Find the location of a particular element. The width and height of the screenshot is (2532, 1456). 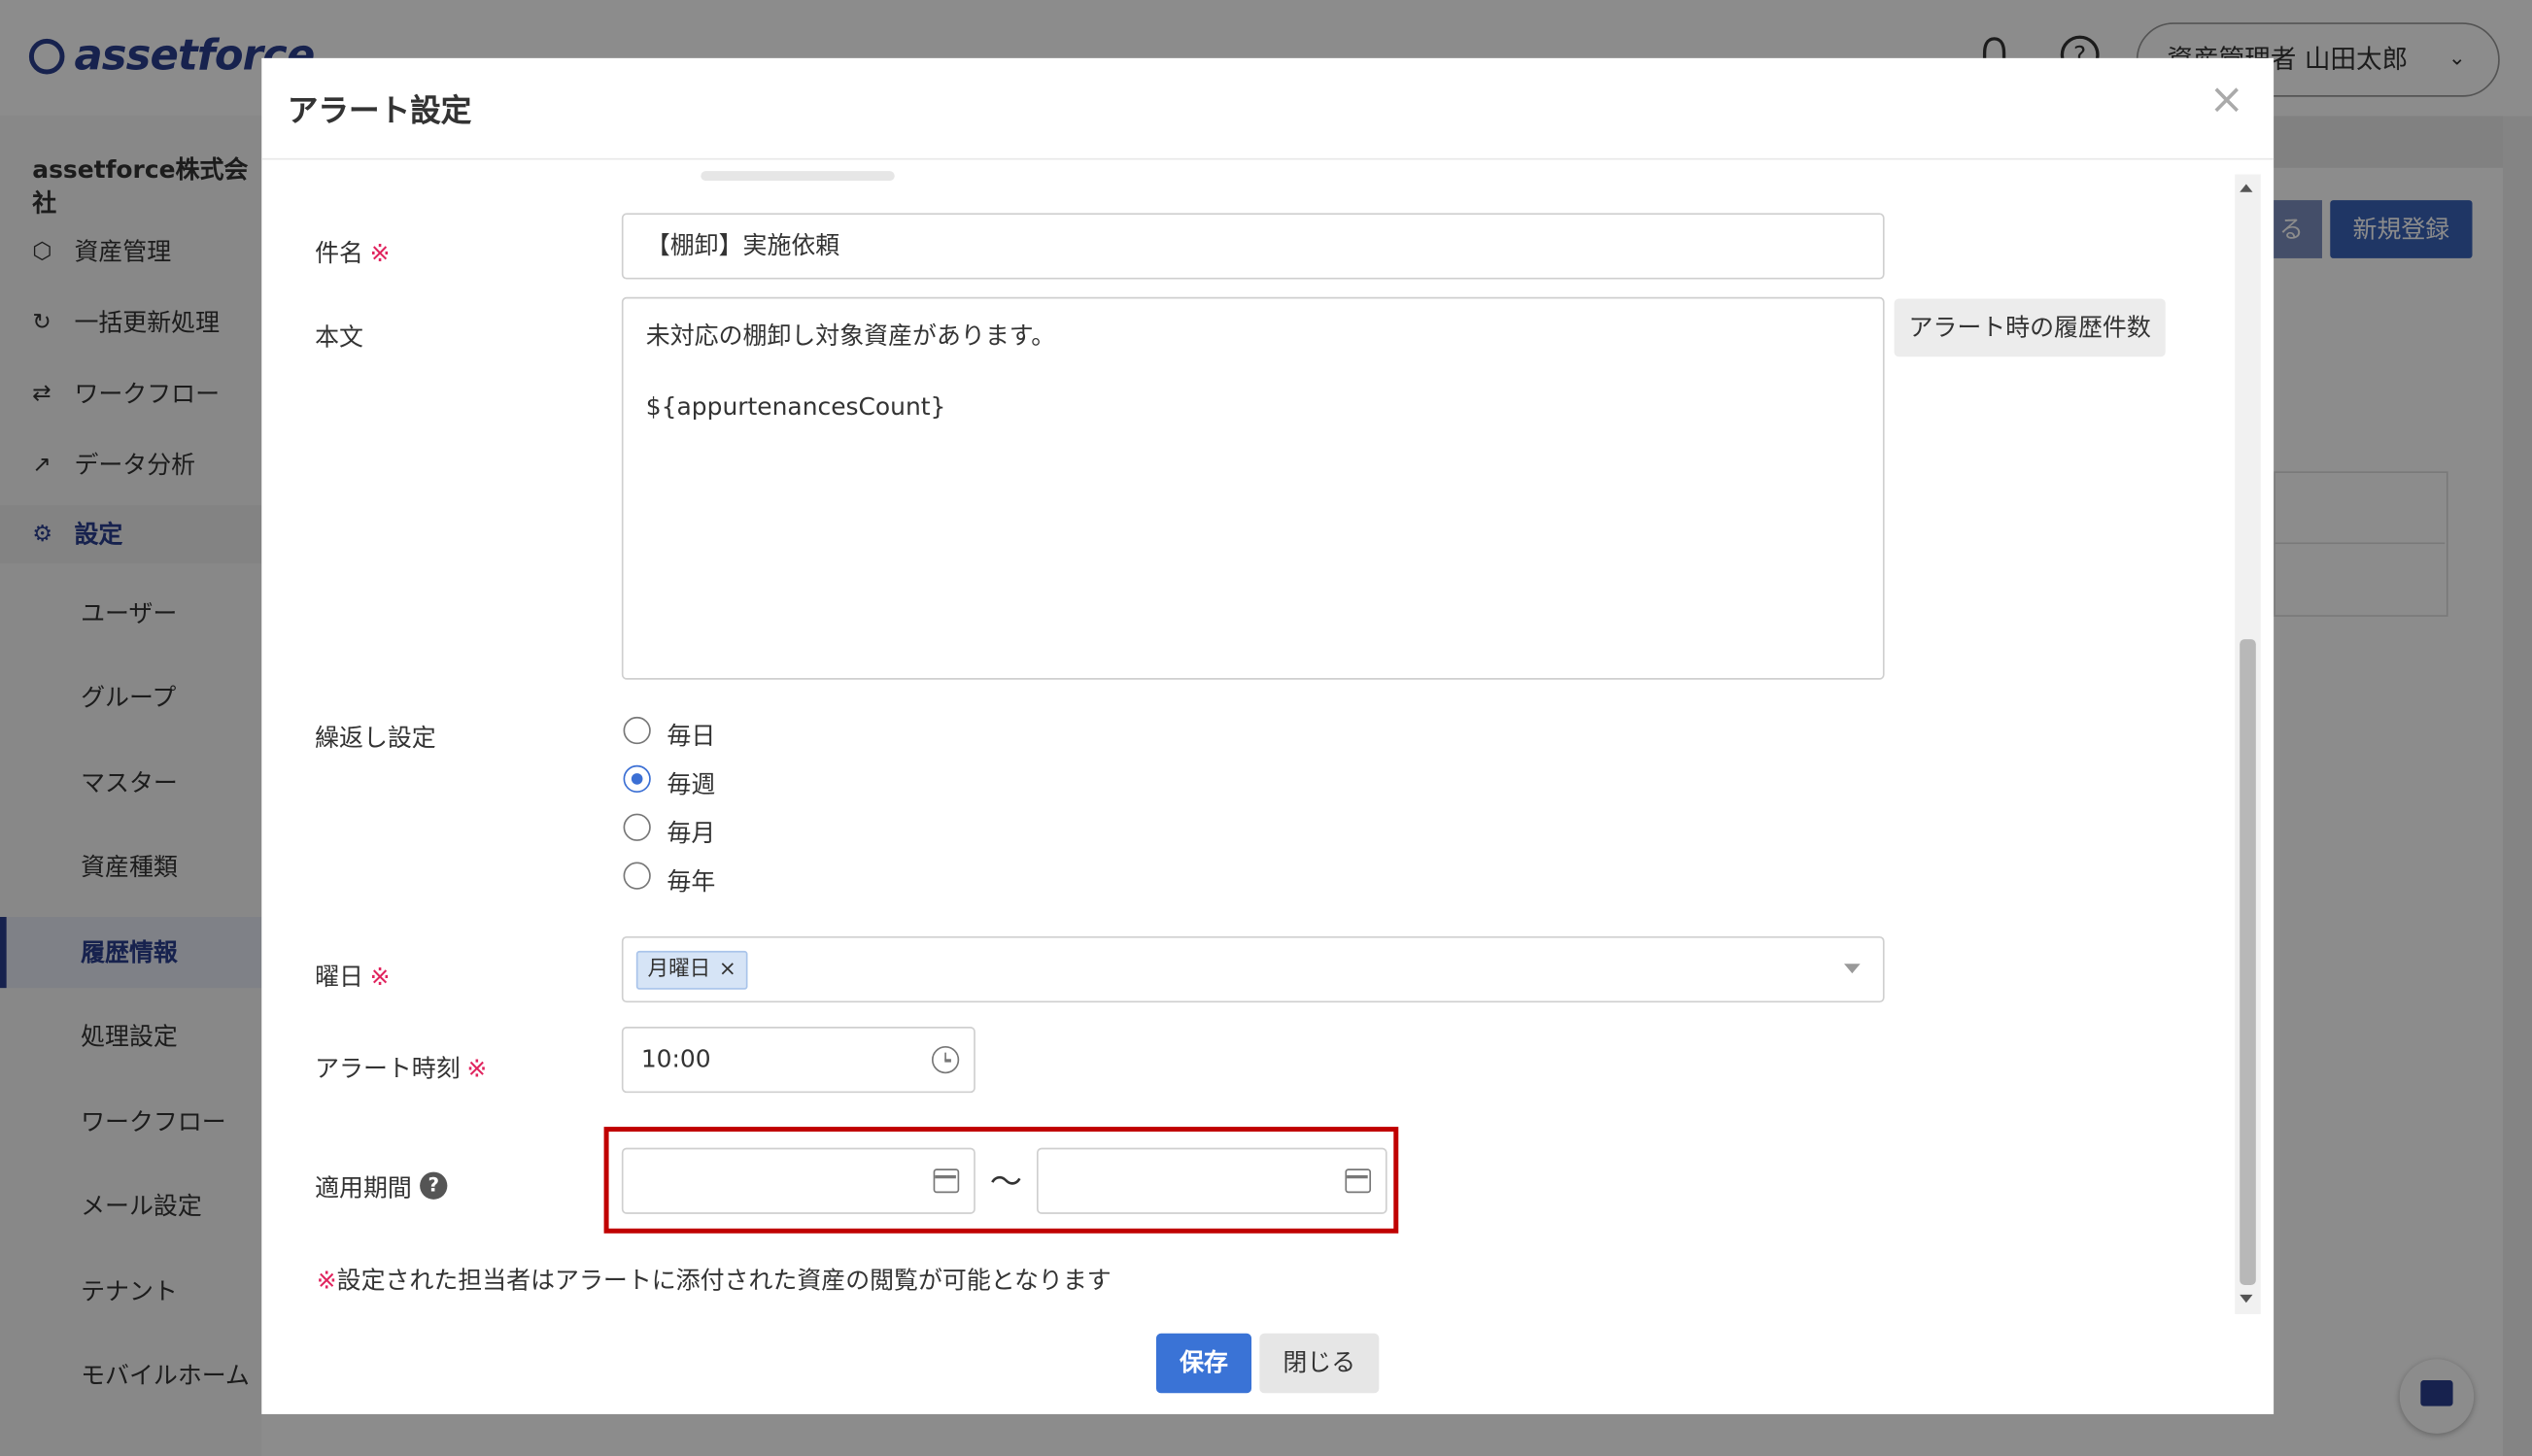

radio-monthly-label: 毎月 is located at coordinates (691, 832).